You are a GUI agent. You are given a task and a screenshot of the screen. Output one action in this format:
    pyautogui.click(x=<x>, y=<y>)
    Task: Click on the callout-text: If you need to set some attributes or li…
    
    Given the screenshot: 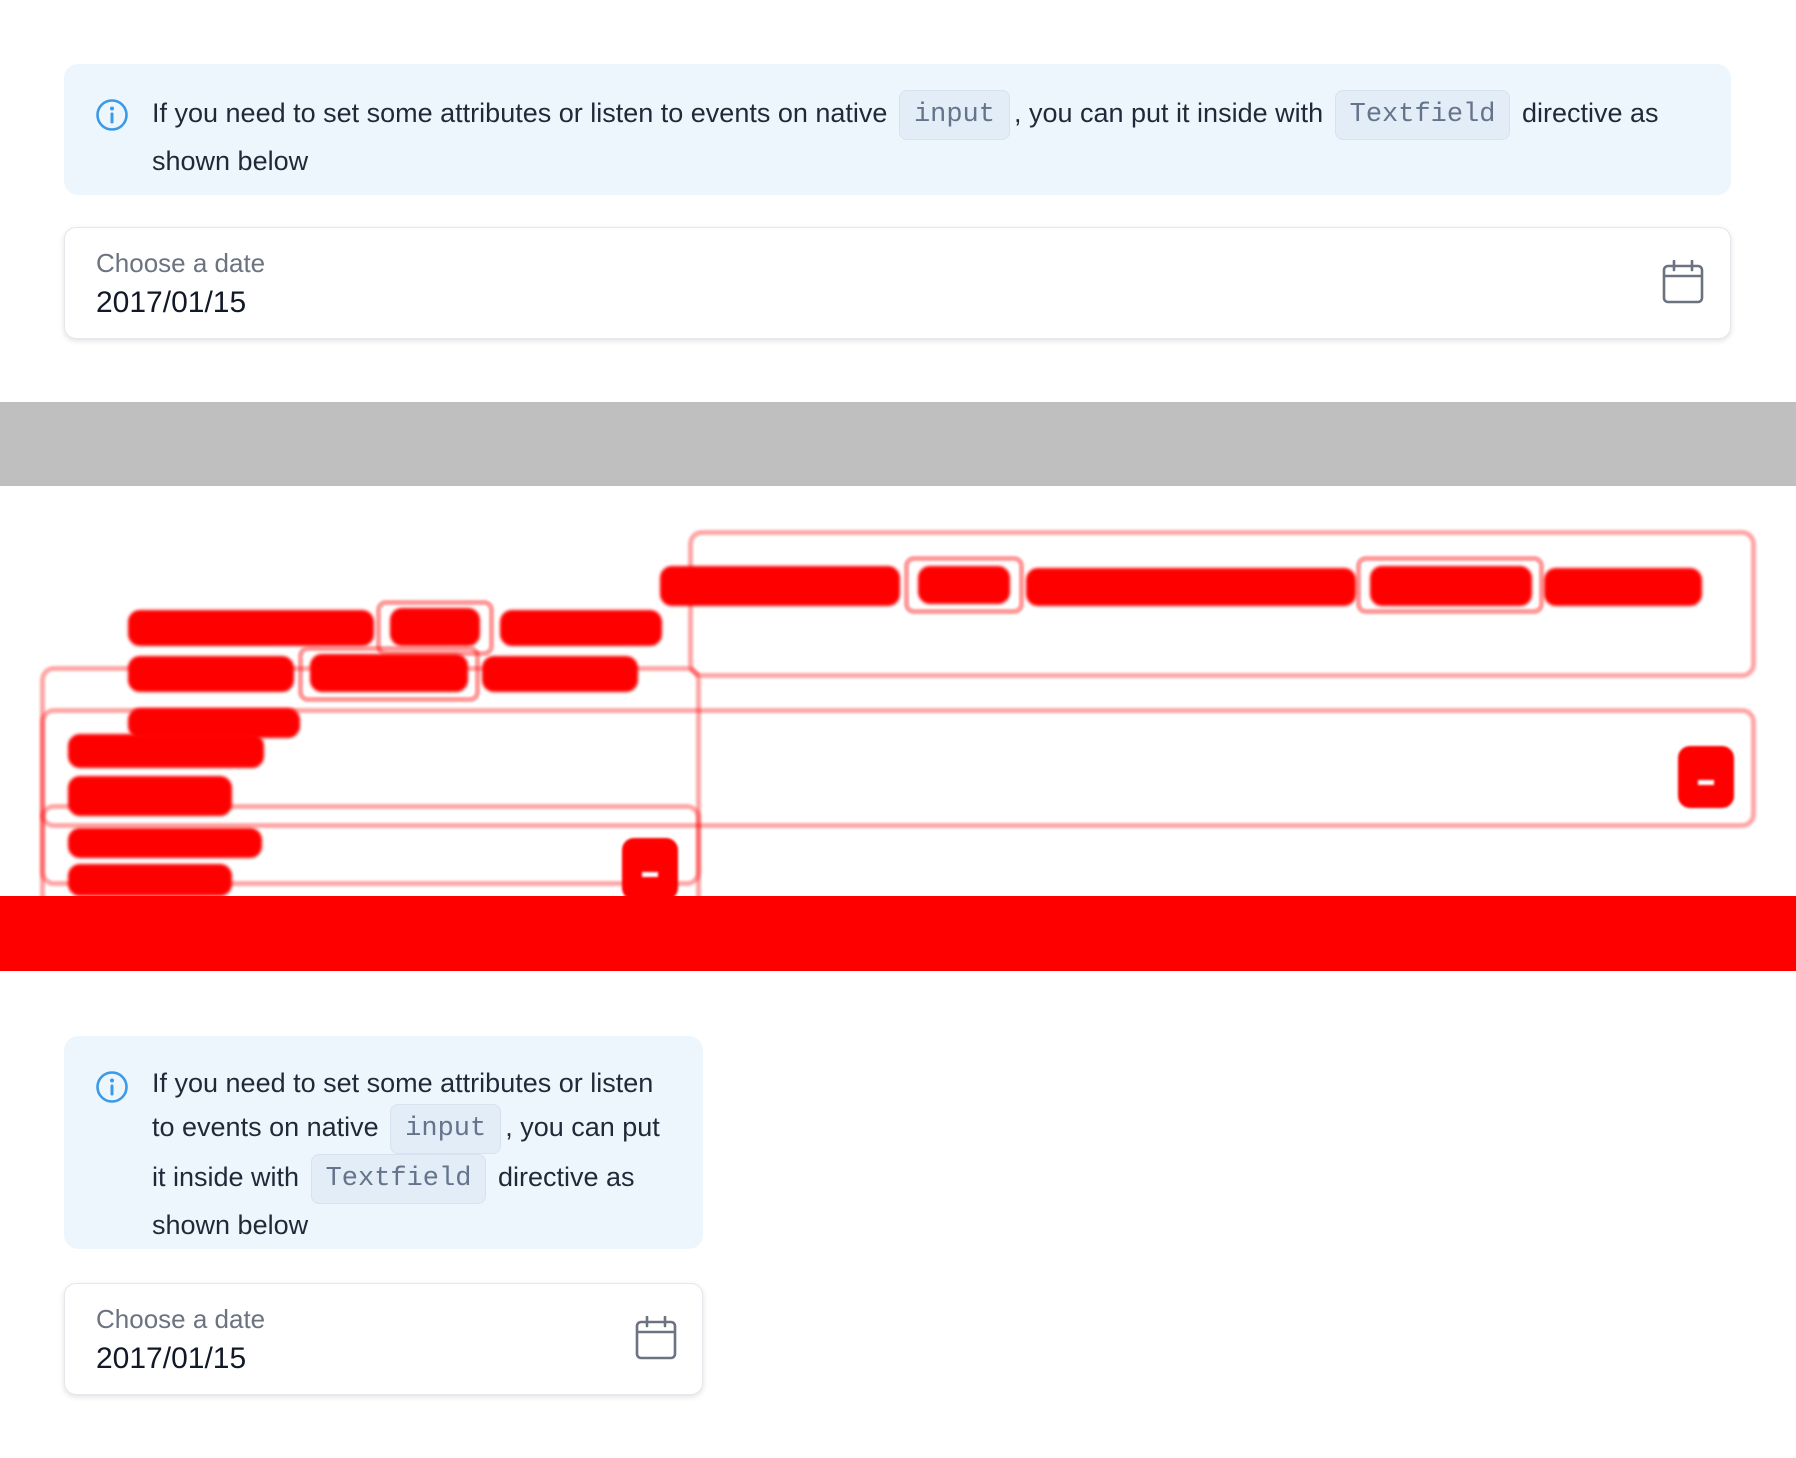 What is the action you would take?
    pyautogui.click(x=520, y=113)
    